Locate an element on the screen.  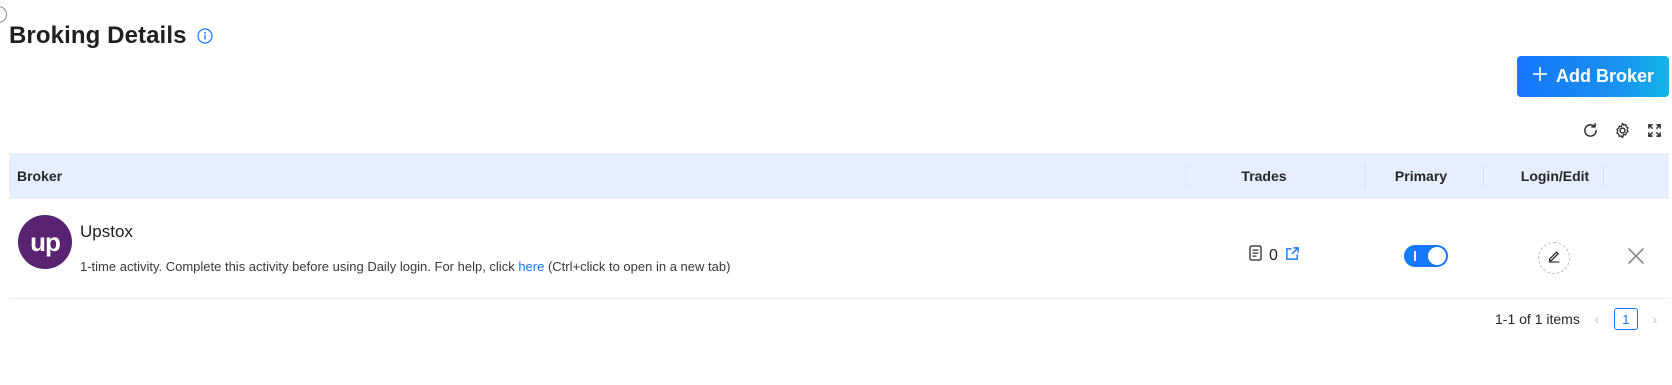
external-link-icon is located at coordinates (1292, 256).